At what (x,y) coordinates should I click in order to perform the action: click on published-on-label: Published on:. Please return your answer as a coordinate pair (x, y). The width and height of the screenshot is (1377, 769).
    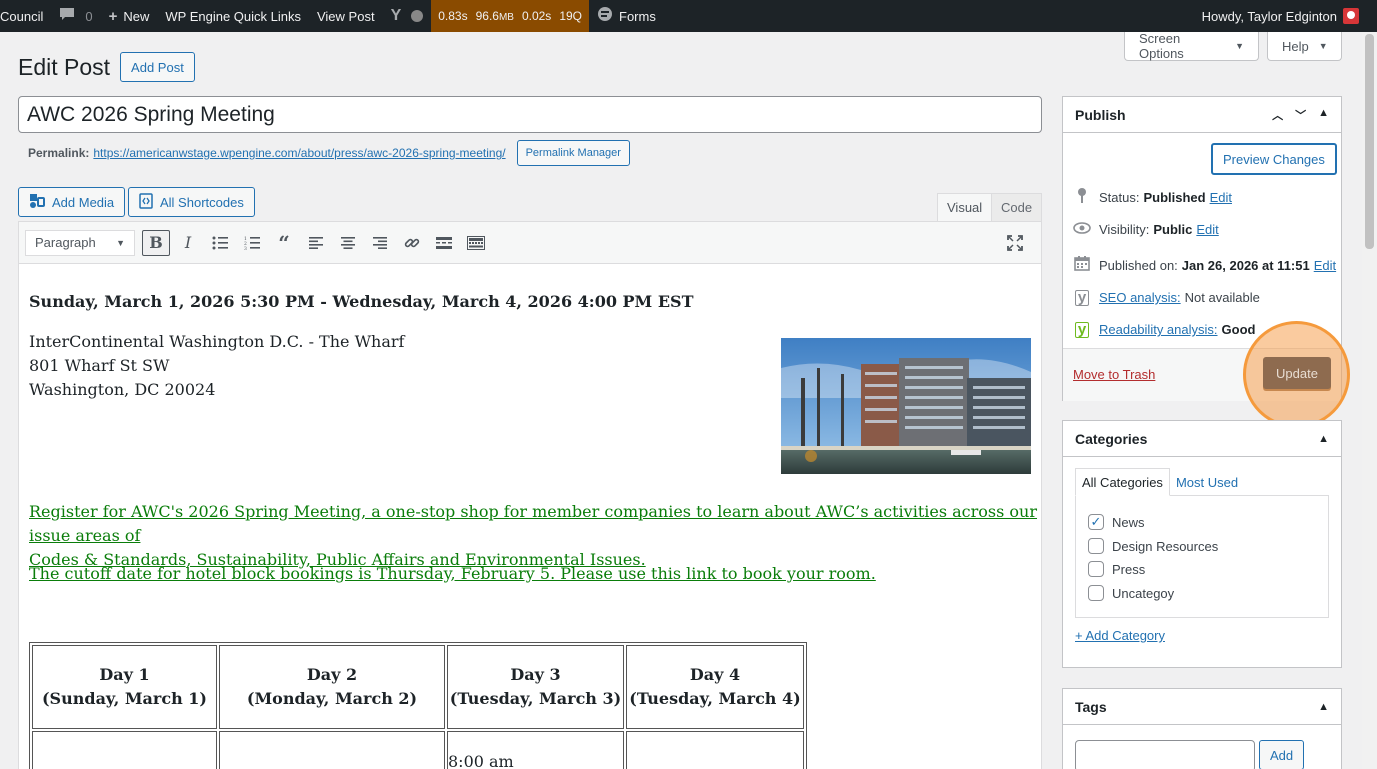
    Looking at the image, I should click on (1138, 265).